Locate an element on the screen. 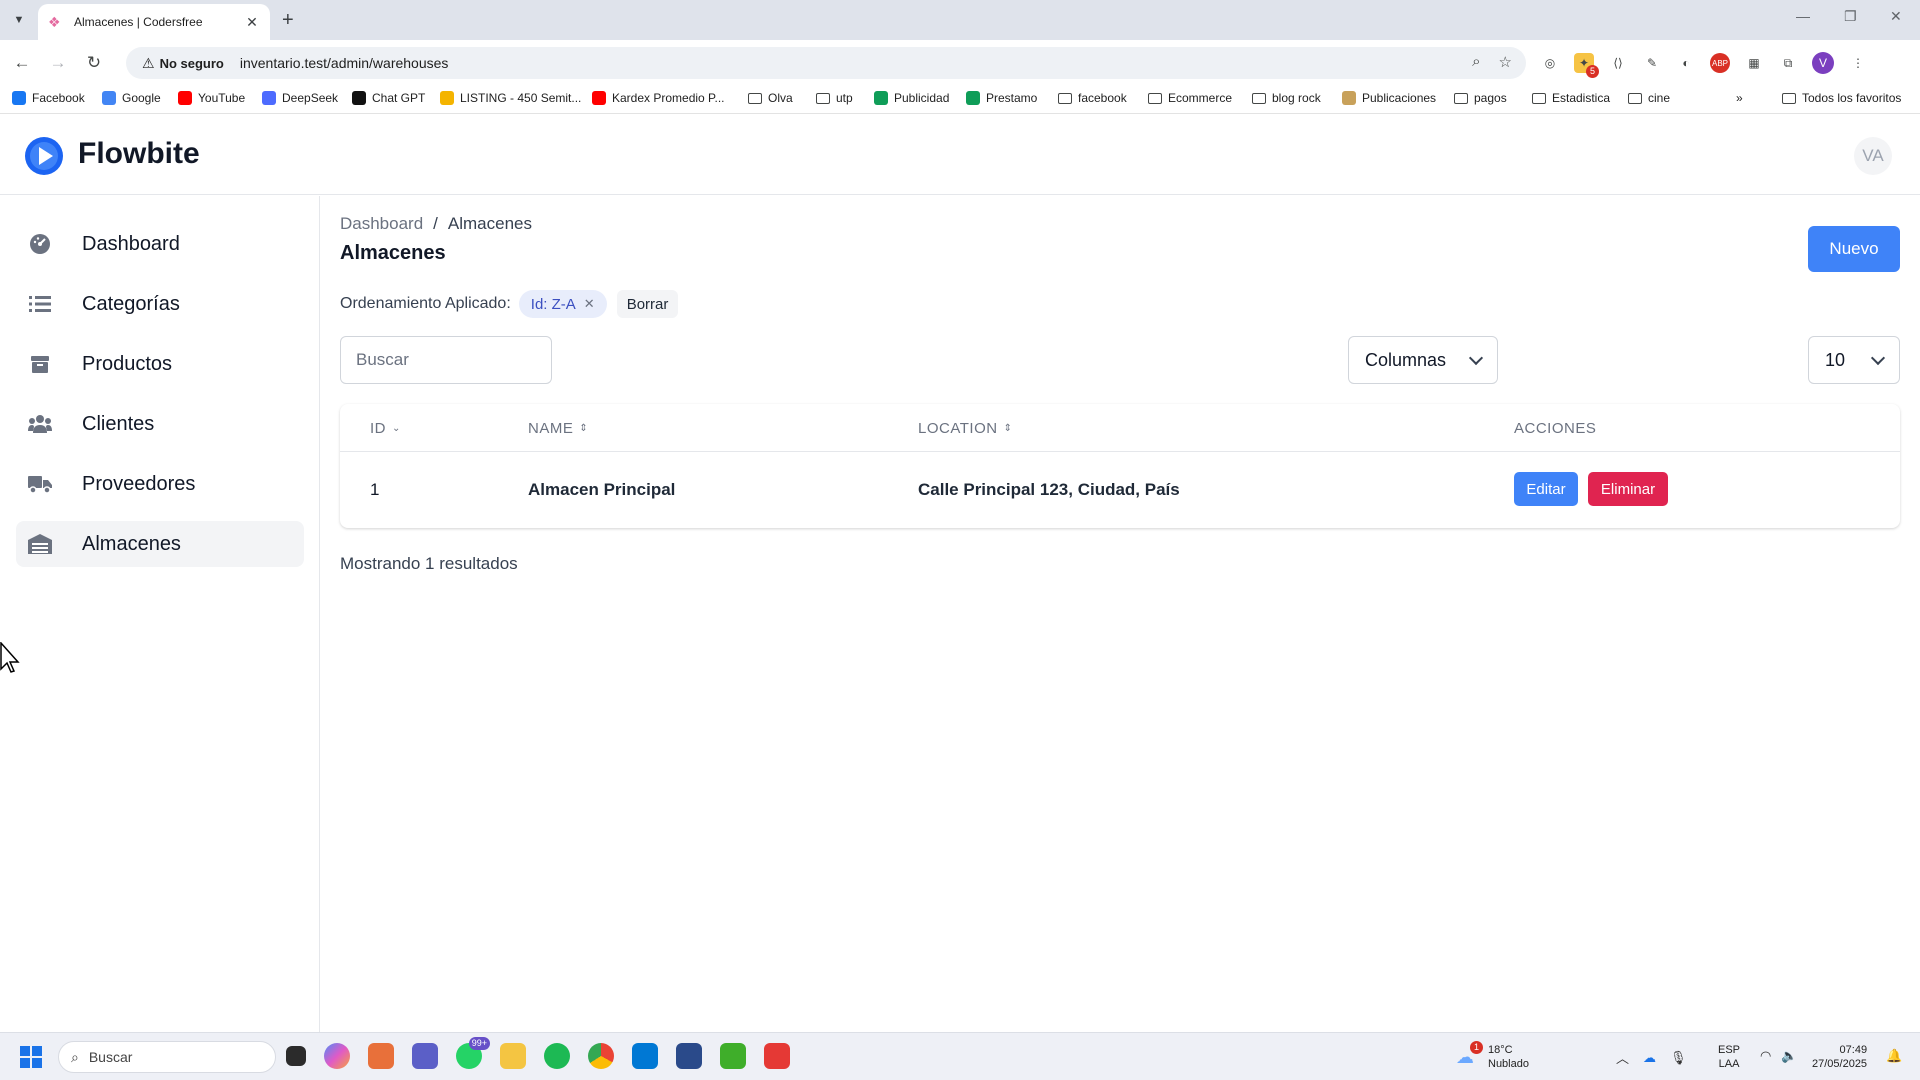  window-close-icon: ✕ is located at coordinates (1896, 16).